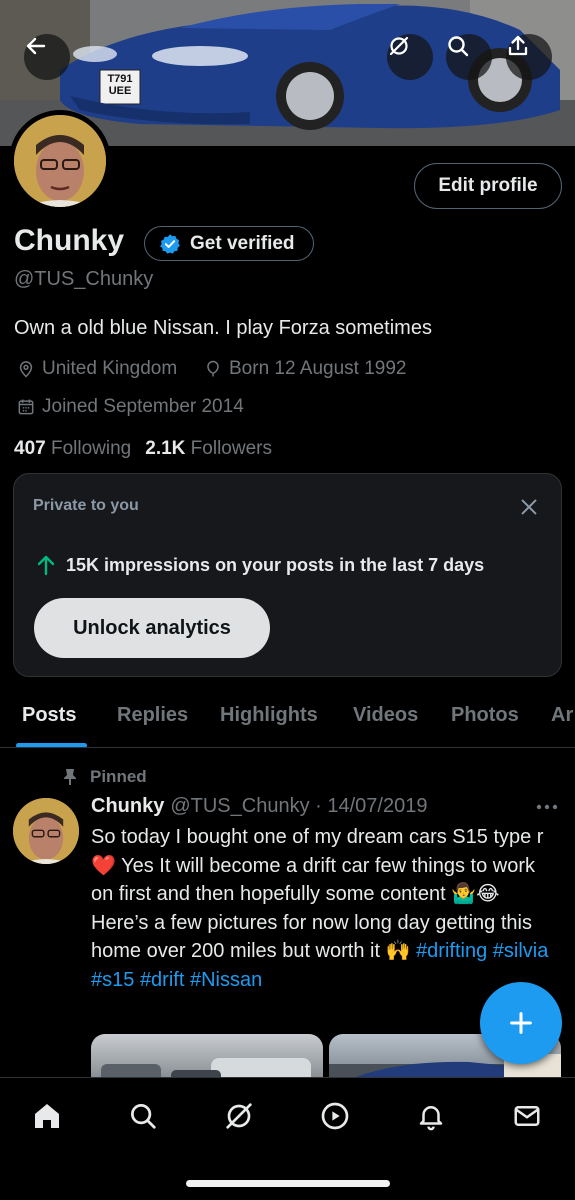  Describe the element at coordinates (70, 777) in the screenshot. I see `pin-icon` at that location.